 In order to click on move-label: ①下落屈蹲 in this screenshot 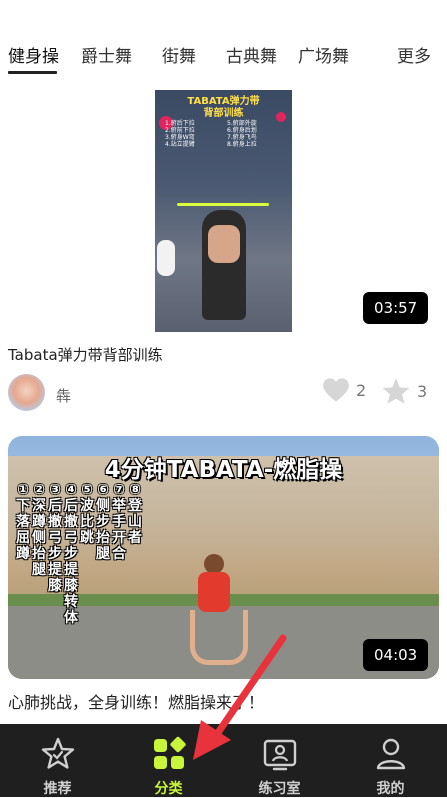, I will do `click(23, 522)`.